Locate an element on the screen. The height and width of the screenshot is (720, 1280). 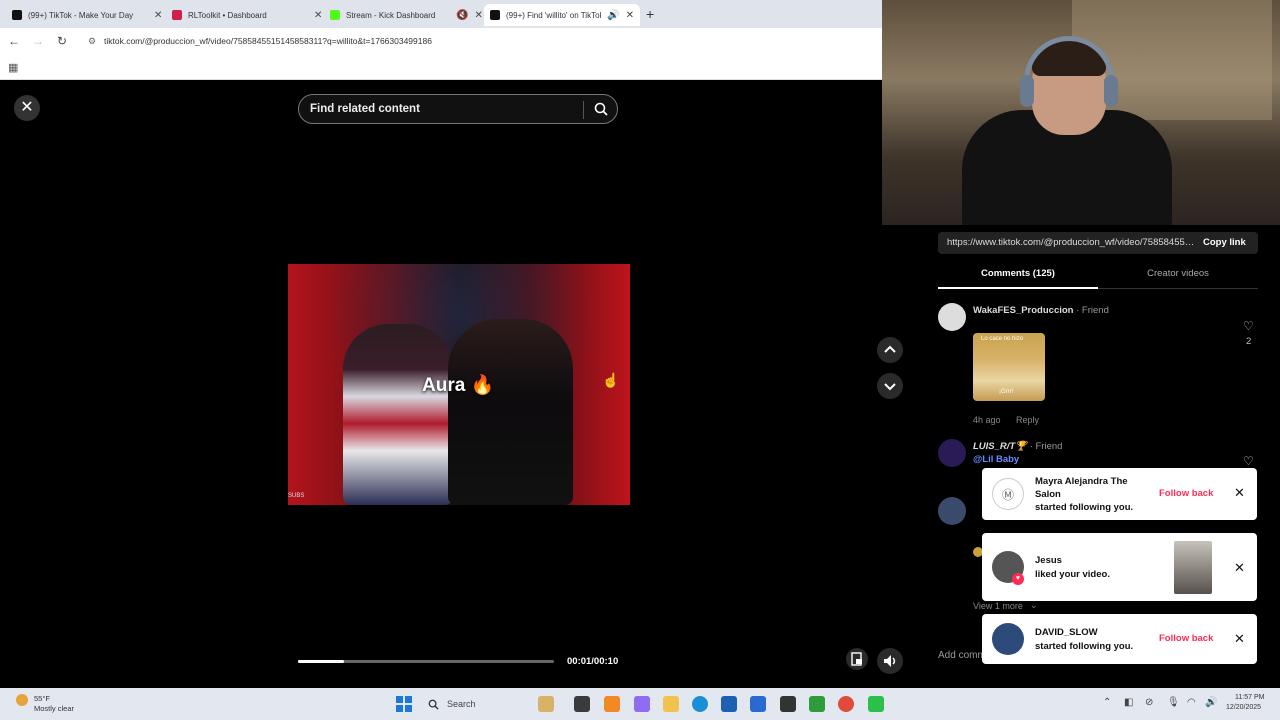
weather-icon is located at coordinates (22, 700).